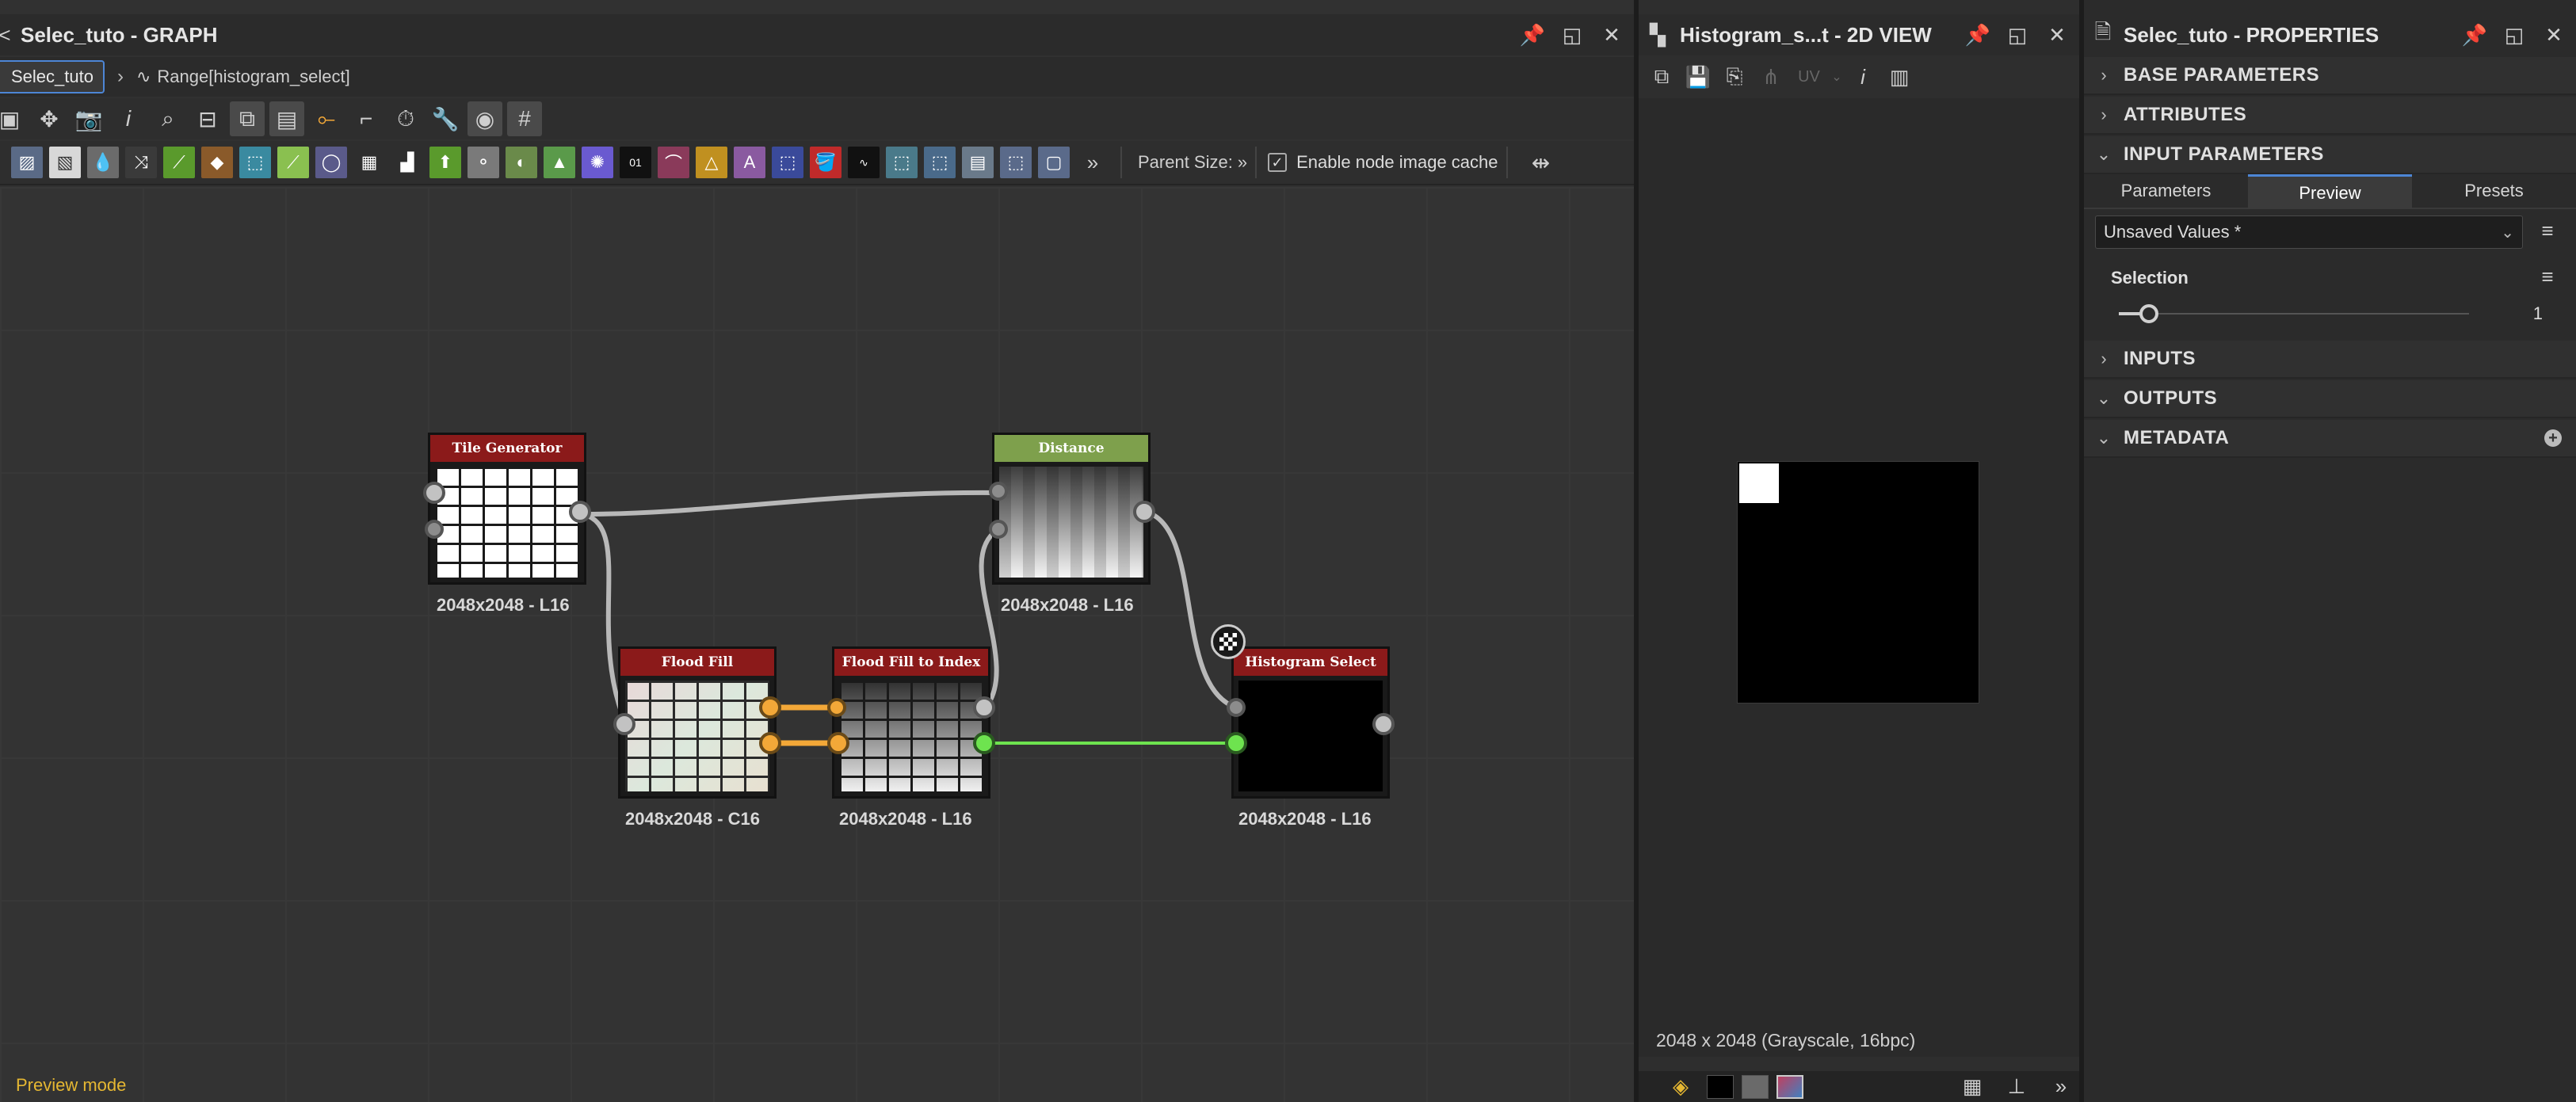 The width and height of the screenshot is (2576, 1102). Describe the element at coordinates (749, 162) in the screenshot. I see `text-icon: A` at that location.